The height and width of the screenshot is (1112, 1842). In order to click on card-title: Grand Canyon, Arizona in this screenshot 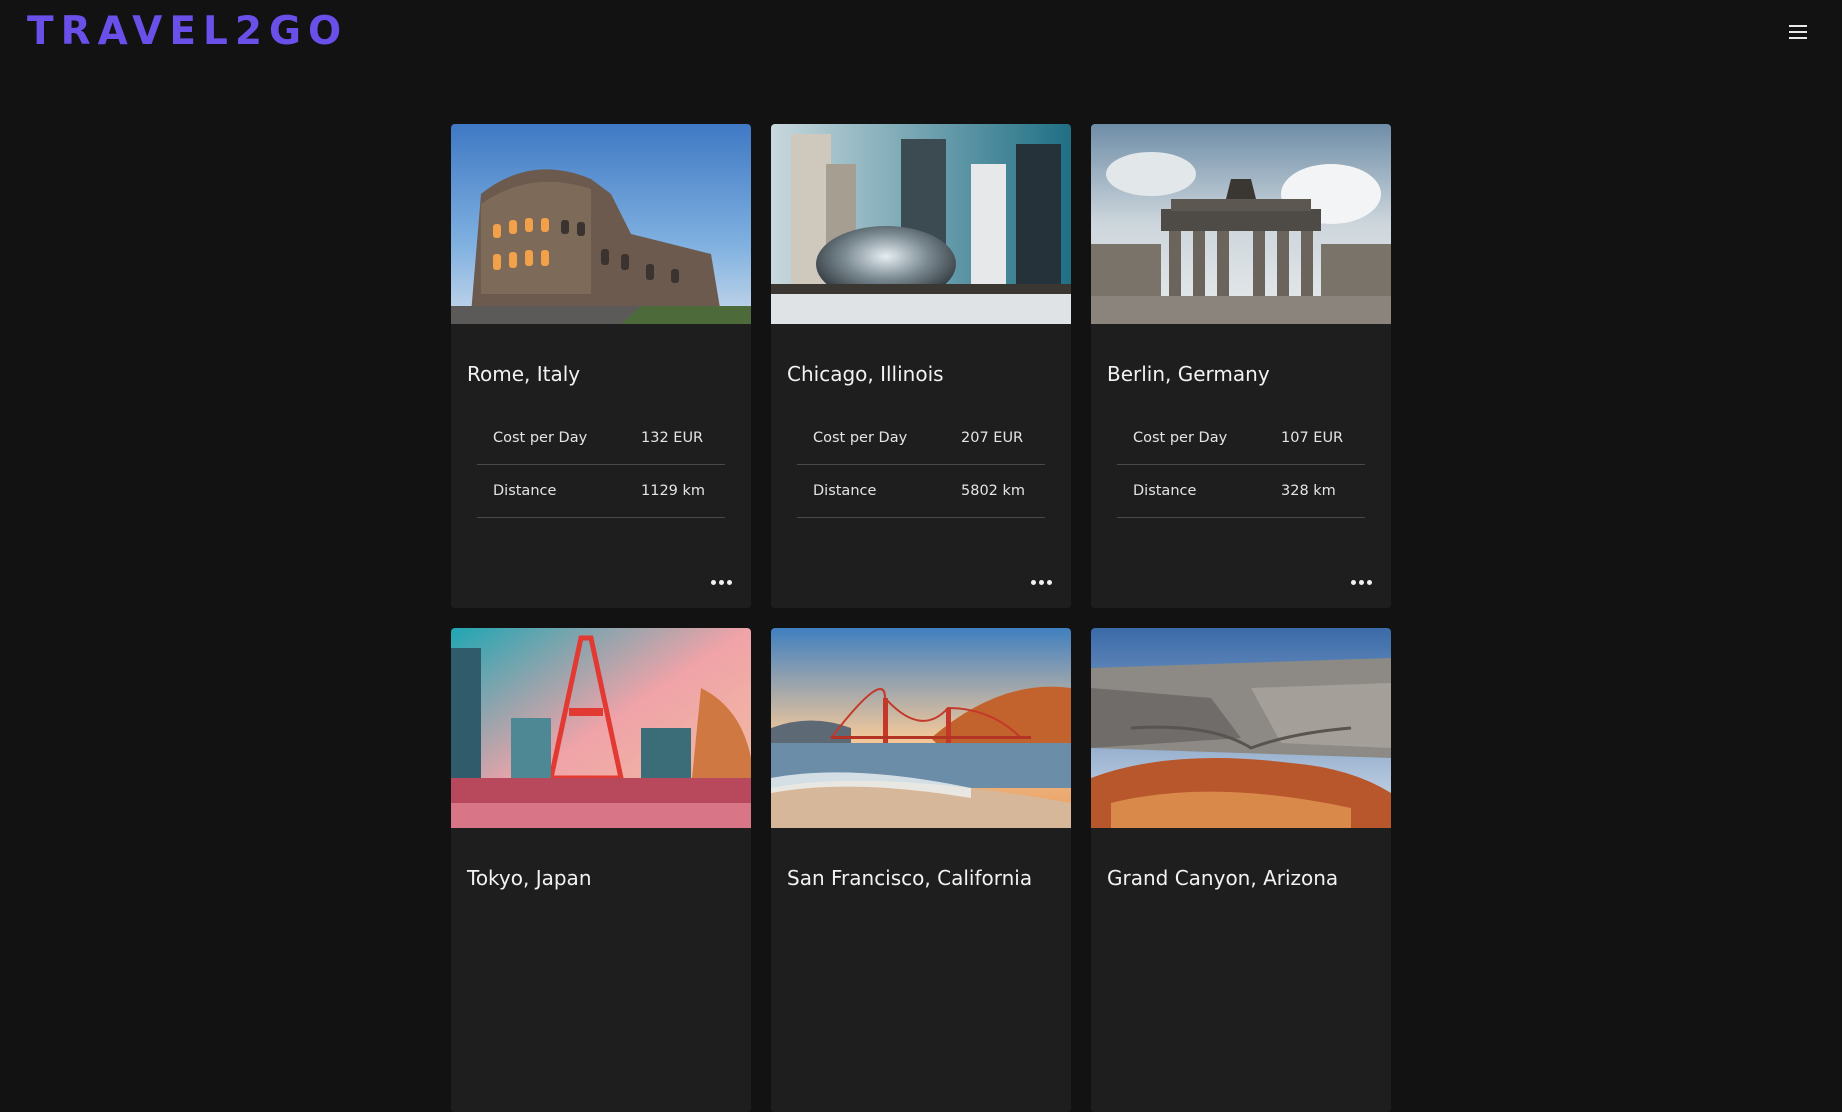, I will do `click(1223, 878)`.